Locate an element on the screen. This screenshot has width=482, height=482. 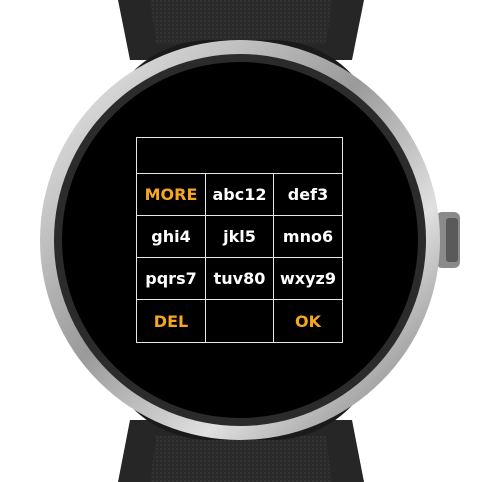
key-abc12: abc12 is located at coordinates (240, 195).